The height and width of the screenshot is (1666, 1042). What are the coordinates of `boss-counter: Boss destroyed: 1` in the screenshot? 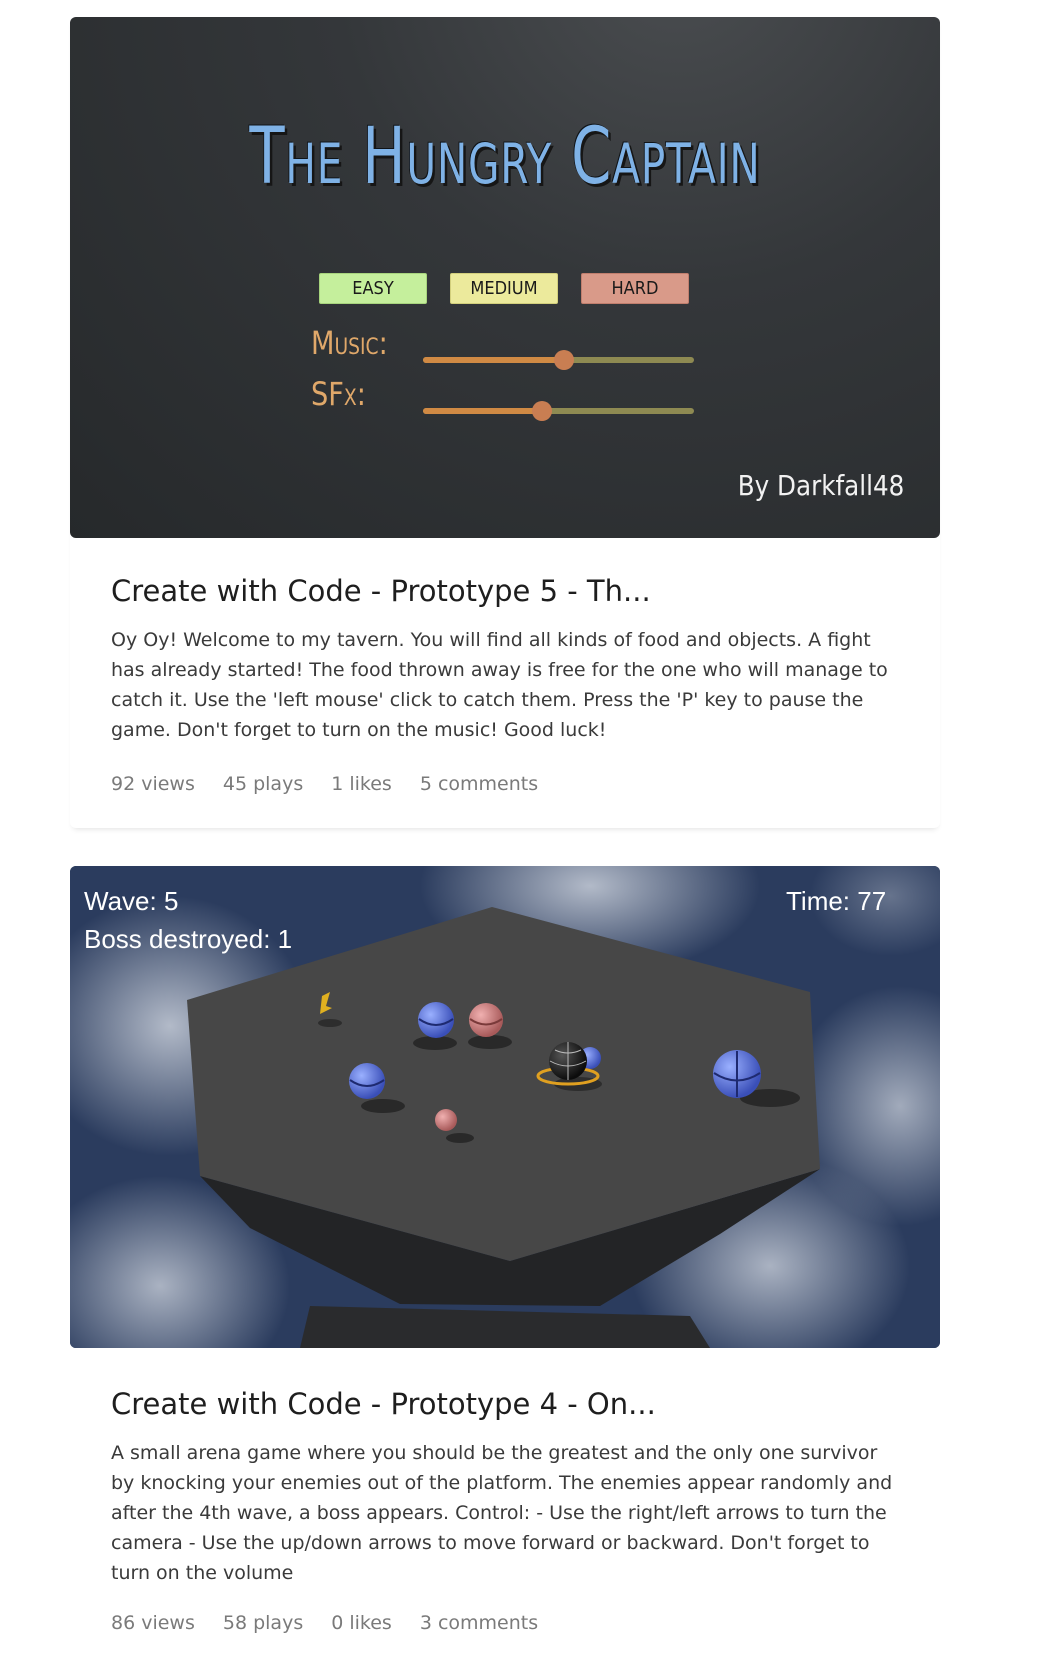 It's located at (188, 939).